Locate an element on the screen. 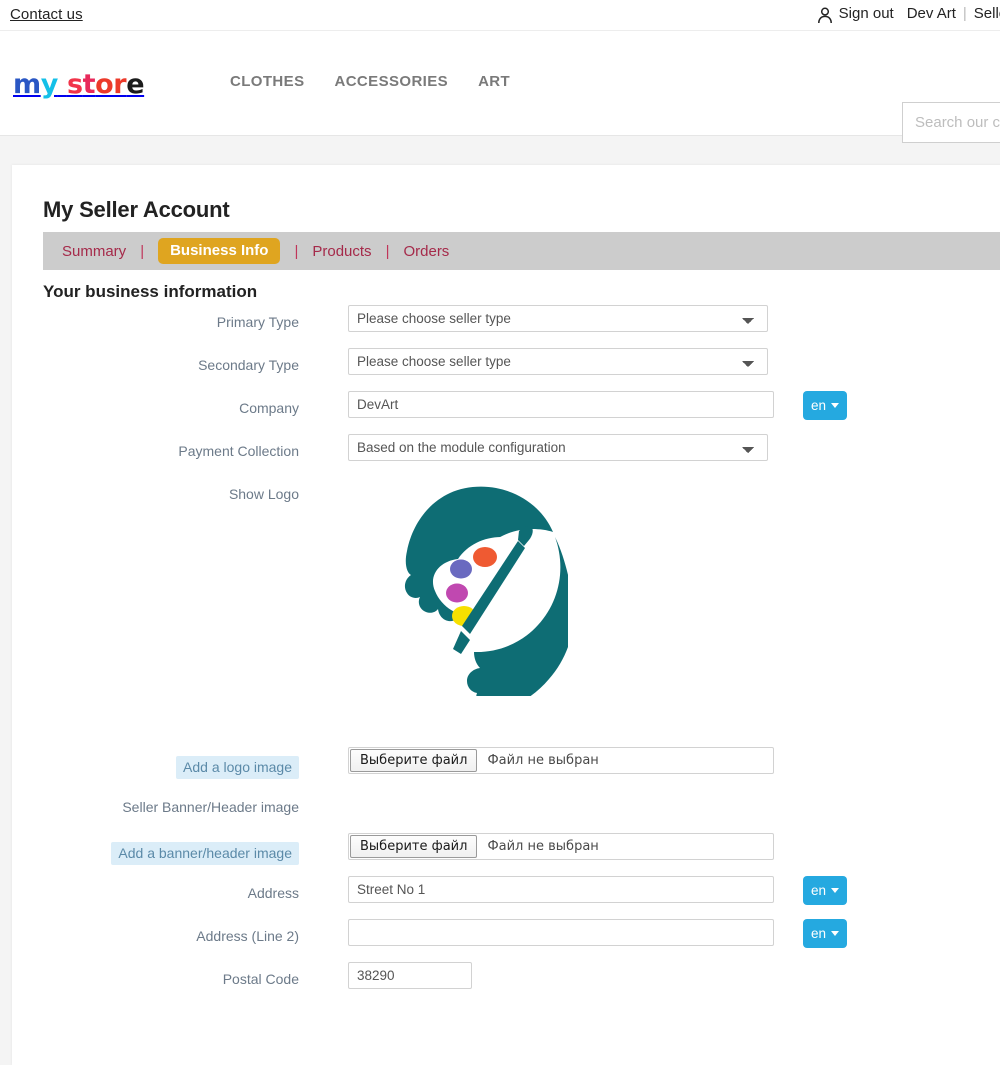 The width and height of the screenshot is (1000, 1065). company-language-label: en is located at coordinates (818, 405).